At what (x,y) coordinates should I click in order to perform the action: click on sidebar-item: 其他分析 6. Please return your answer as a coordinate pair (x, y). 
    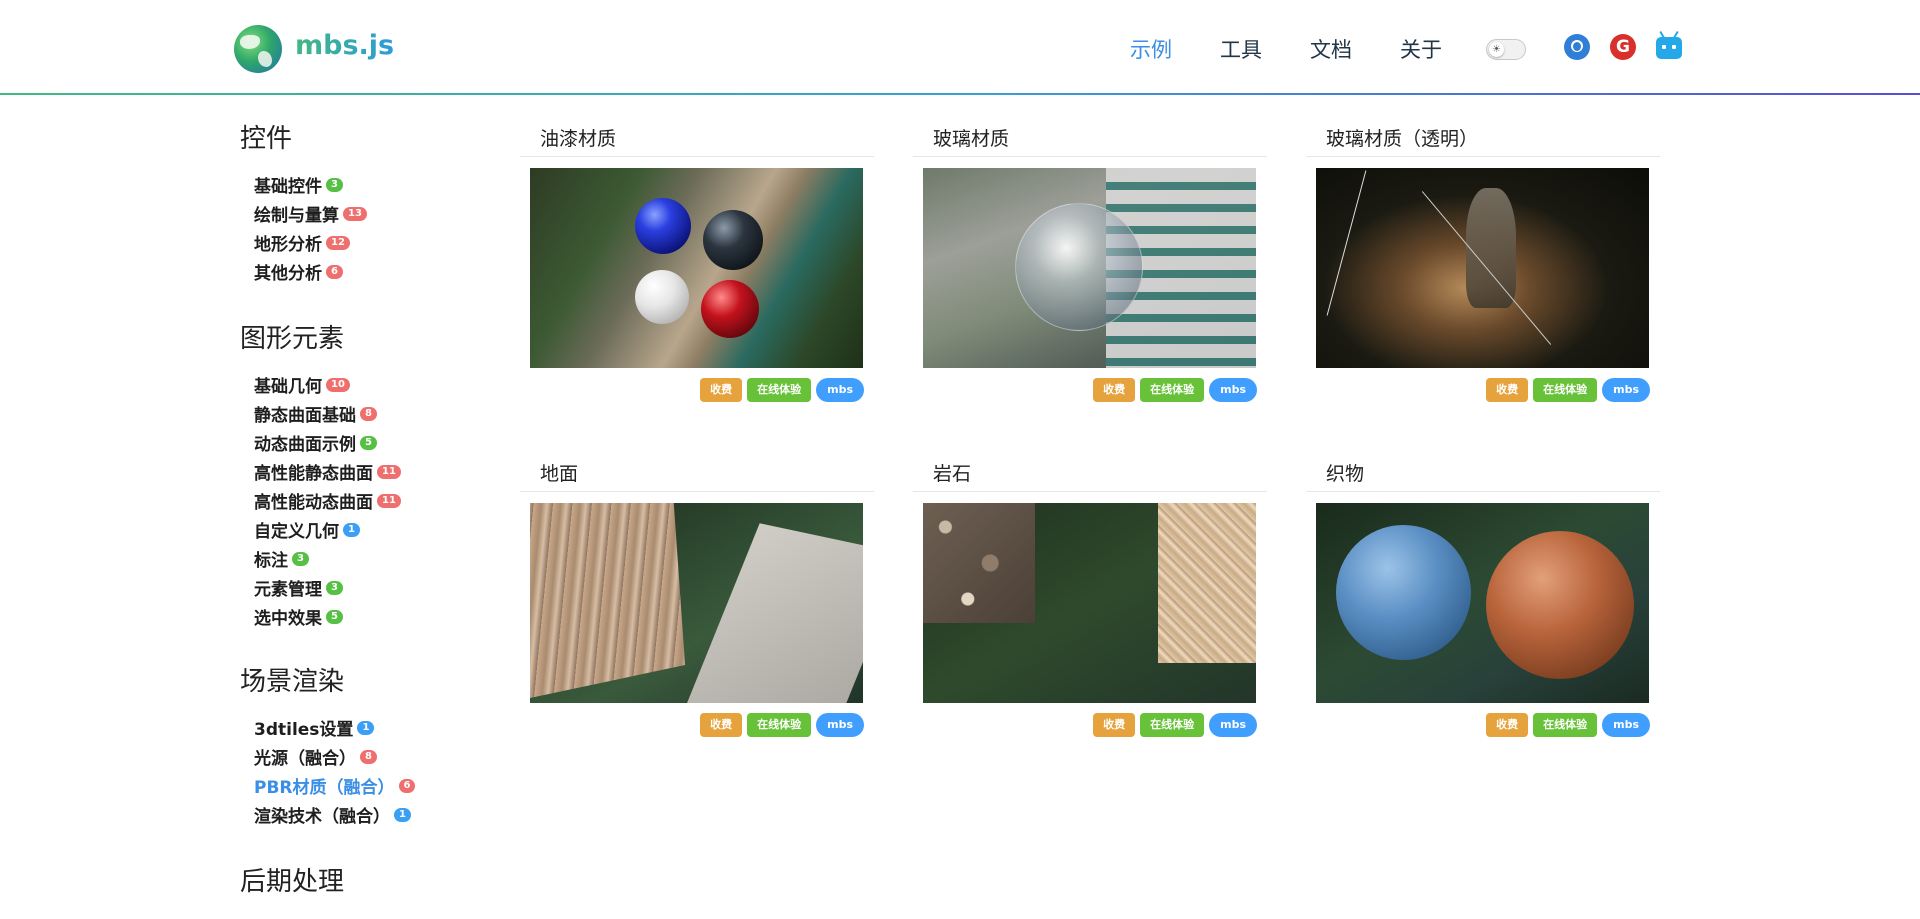
    Looking at the image, I should click on (298, 271).